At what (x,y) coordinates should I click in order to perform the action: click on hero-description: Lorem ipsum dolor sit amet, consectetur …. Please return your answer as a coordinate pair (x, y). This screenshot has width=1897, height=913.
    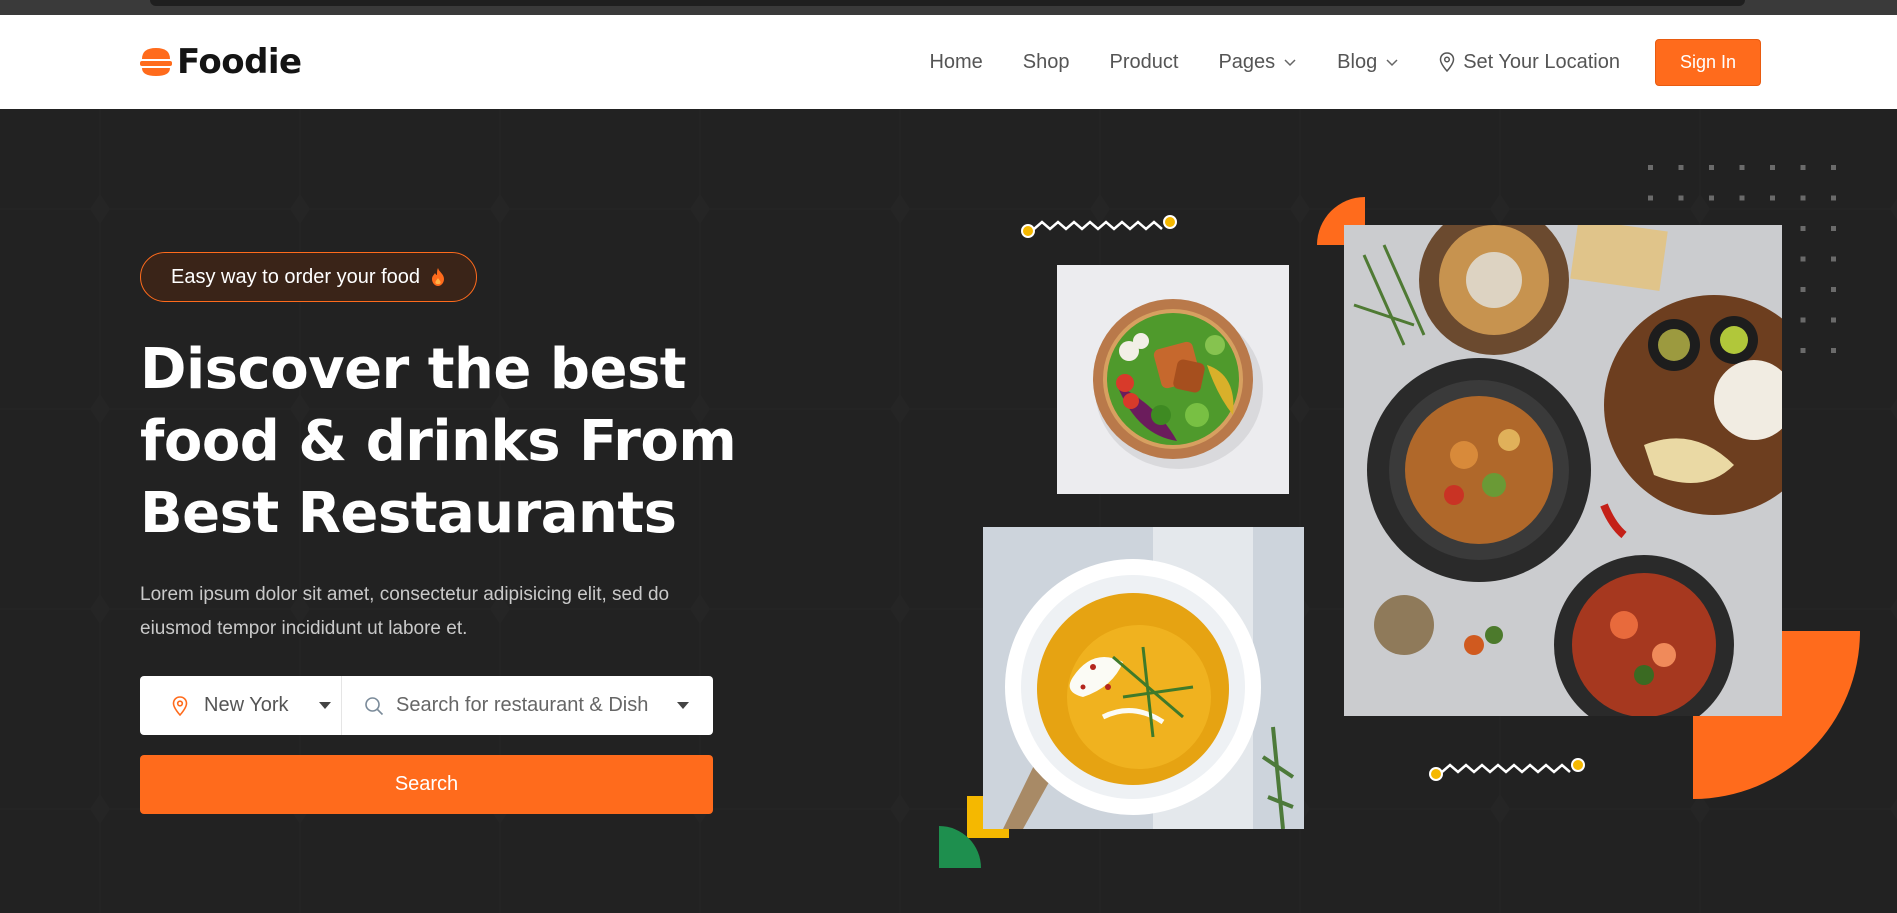
    Looking at the image, I should click on (405, 611).